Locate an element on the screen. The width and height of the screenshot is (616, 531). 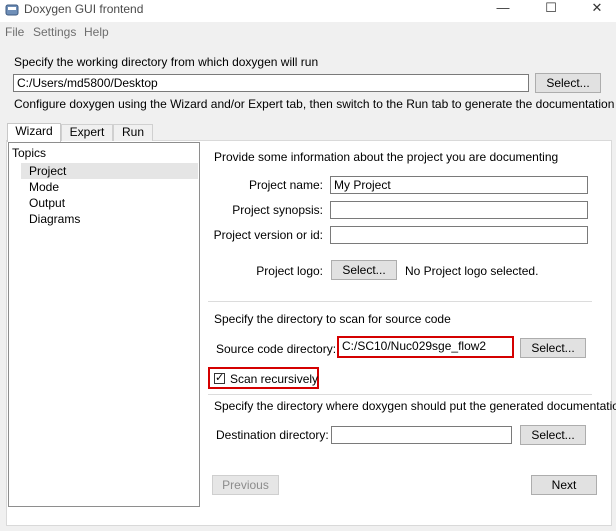
window-title: Doxygen GUI frontend is located at coordinates (84, 9).